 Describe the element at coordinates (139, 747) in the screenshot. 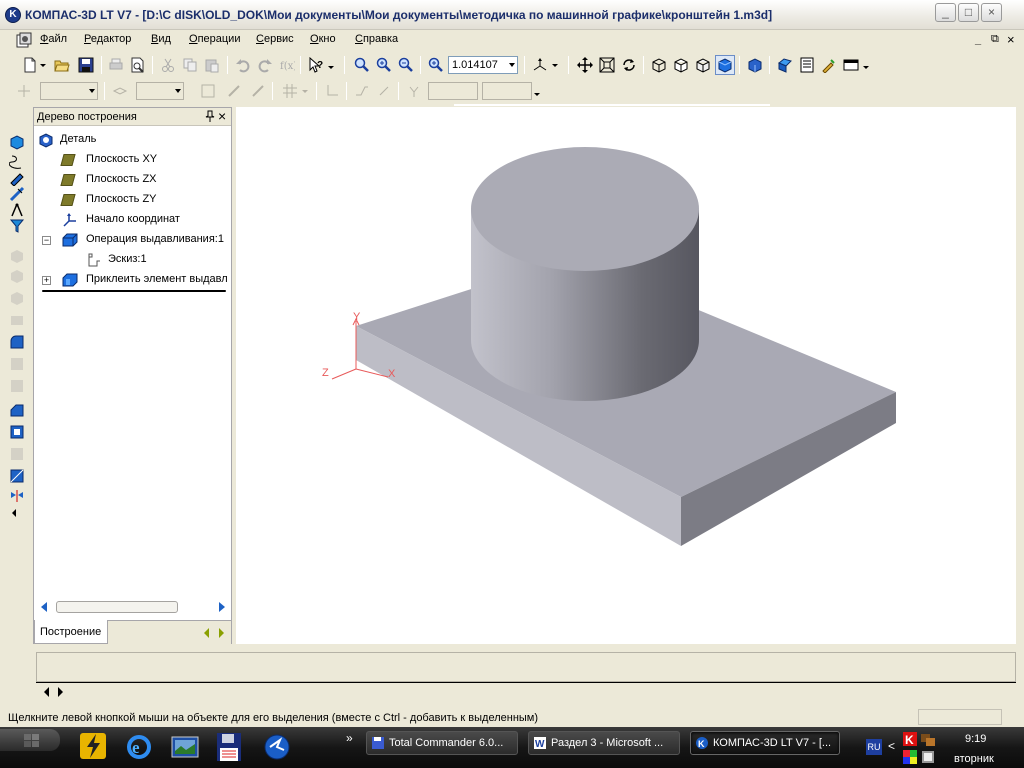

I see `quicklaunch-ie-icon: e` at that location.